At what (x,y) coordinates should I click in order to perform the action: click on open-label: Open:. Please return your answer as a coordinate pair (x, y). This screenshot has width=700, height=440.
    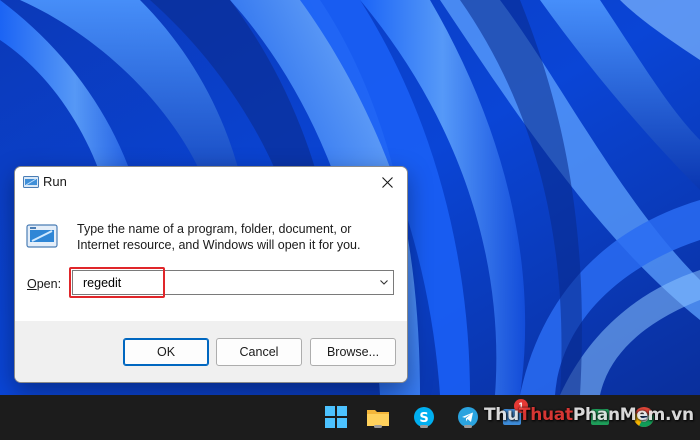
    Looking at the image, I should click on (44, 284).